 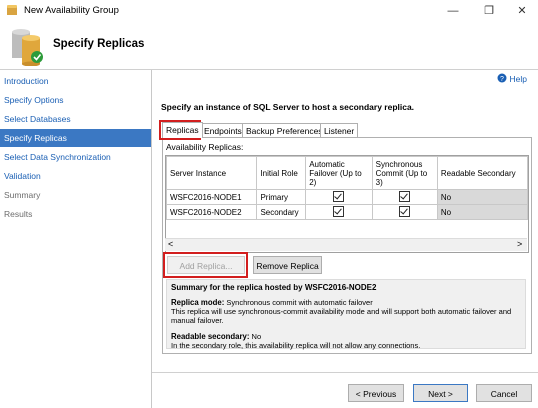 What do you see at coordinates (281, 173) in the screenshot?
I see `column-header: Initial Role` at bounding box center [281, 173].